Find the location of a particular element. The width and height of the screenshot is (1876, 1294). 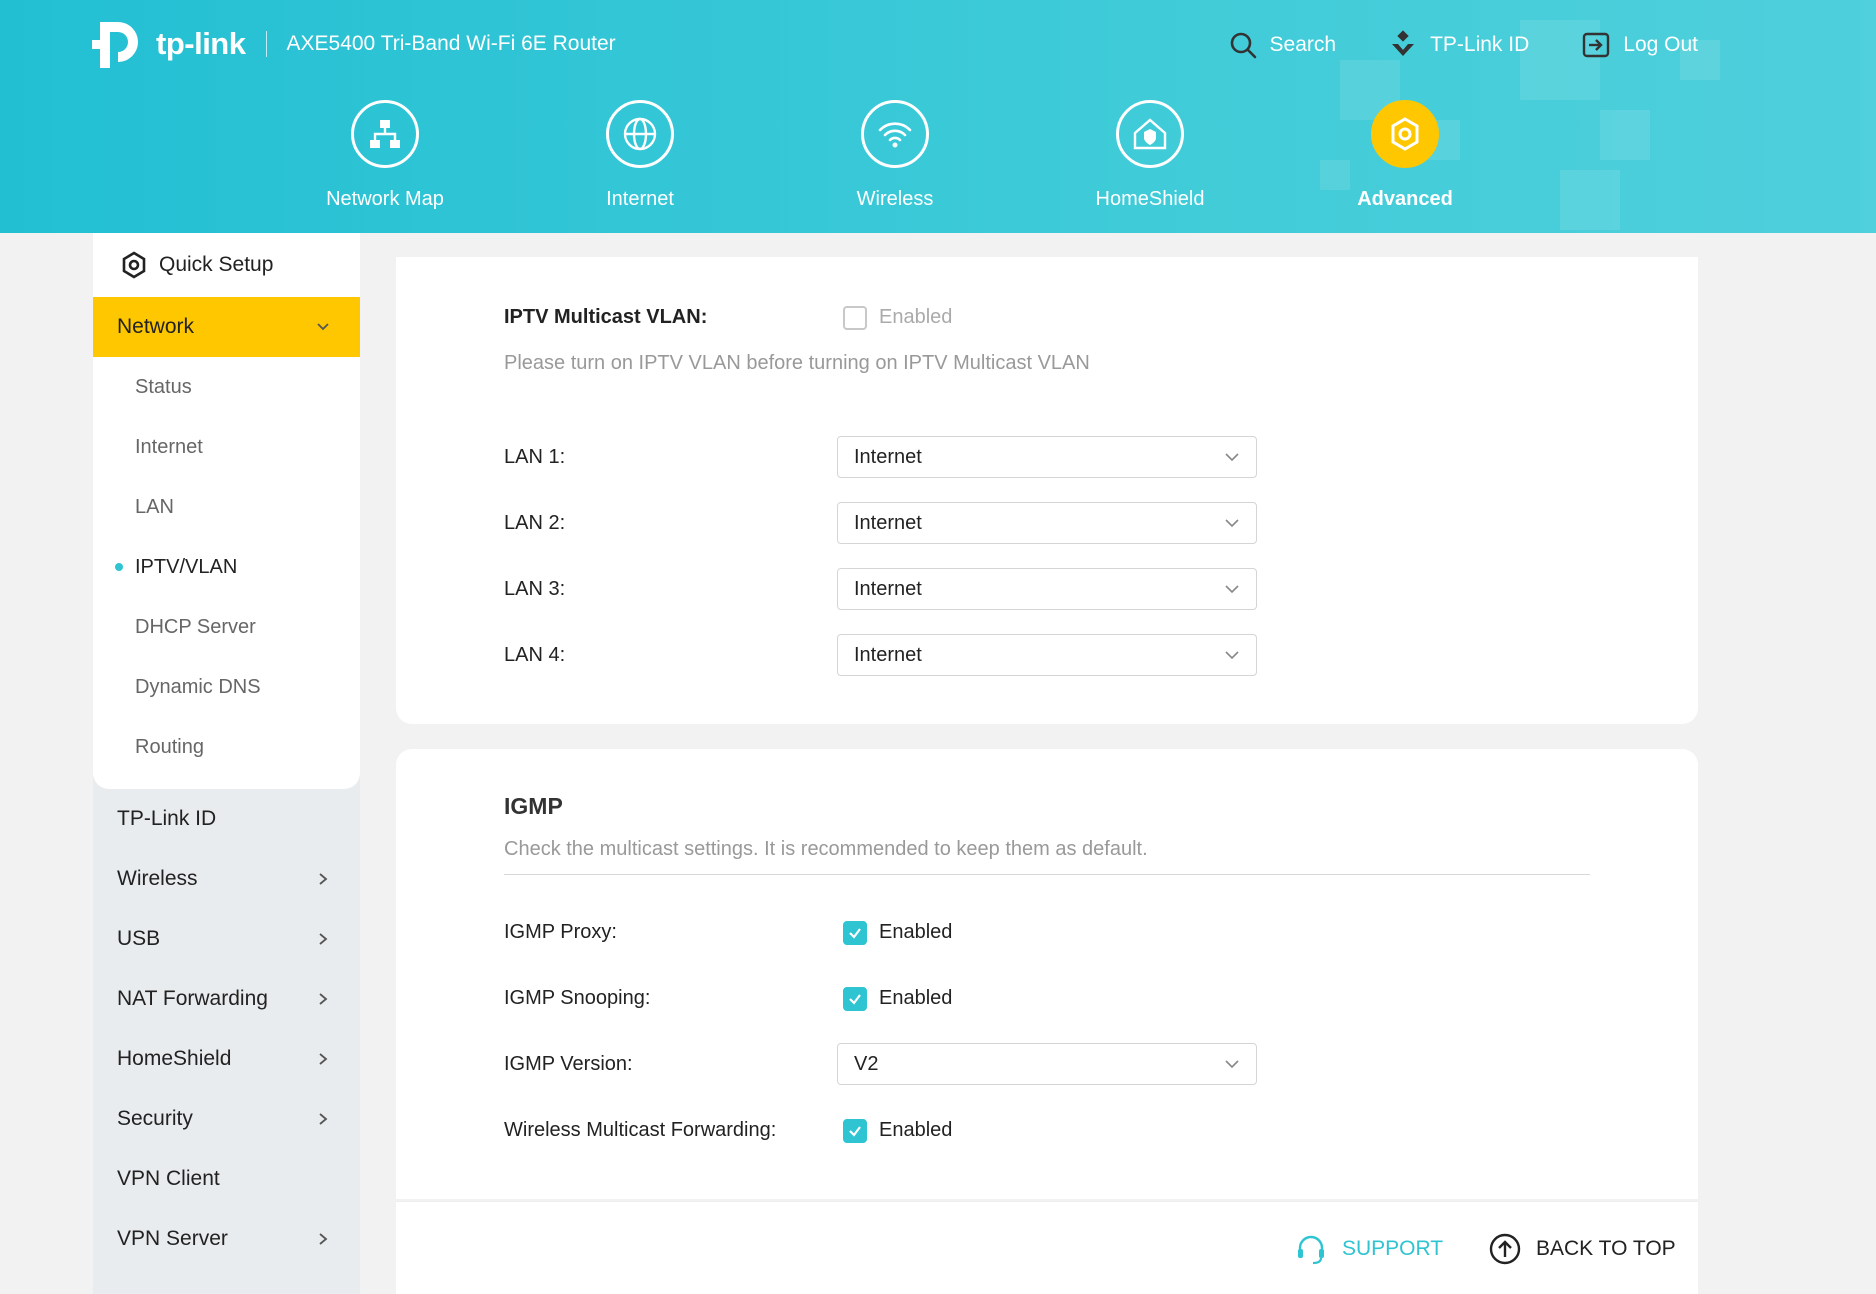

sidebar-item-label: NAT Forwarding is located at coordinates (192, 998).